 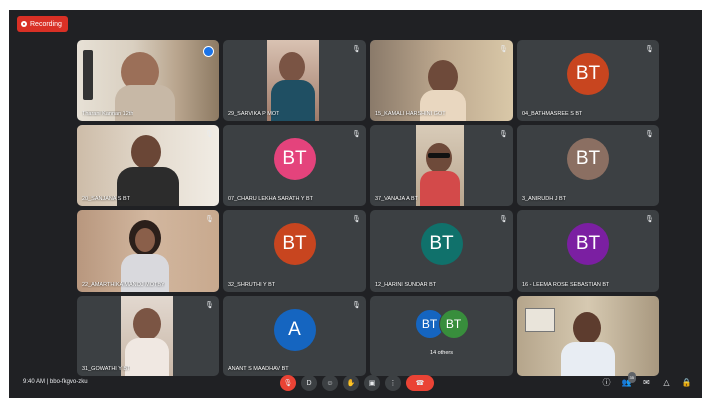 I want to click on meeting-clock-and-code: 9:40 AM | bbo-fkgvo-zku, so click(x=55, y=382).